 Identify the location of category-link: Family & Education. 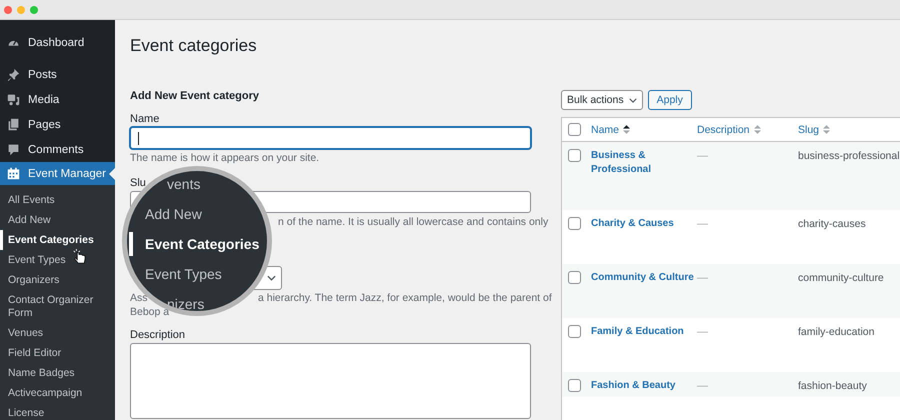
(637, 332).